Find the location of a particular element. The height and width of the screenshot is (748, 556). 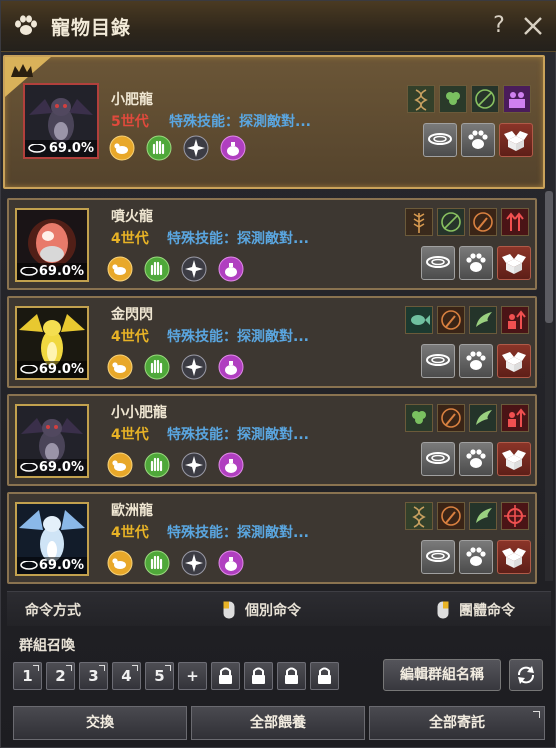

paw-icon is located at coordinates (26, 25).